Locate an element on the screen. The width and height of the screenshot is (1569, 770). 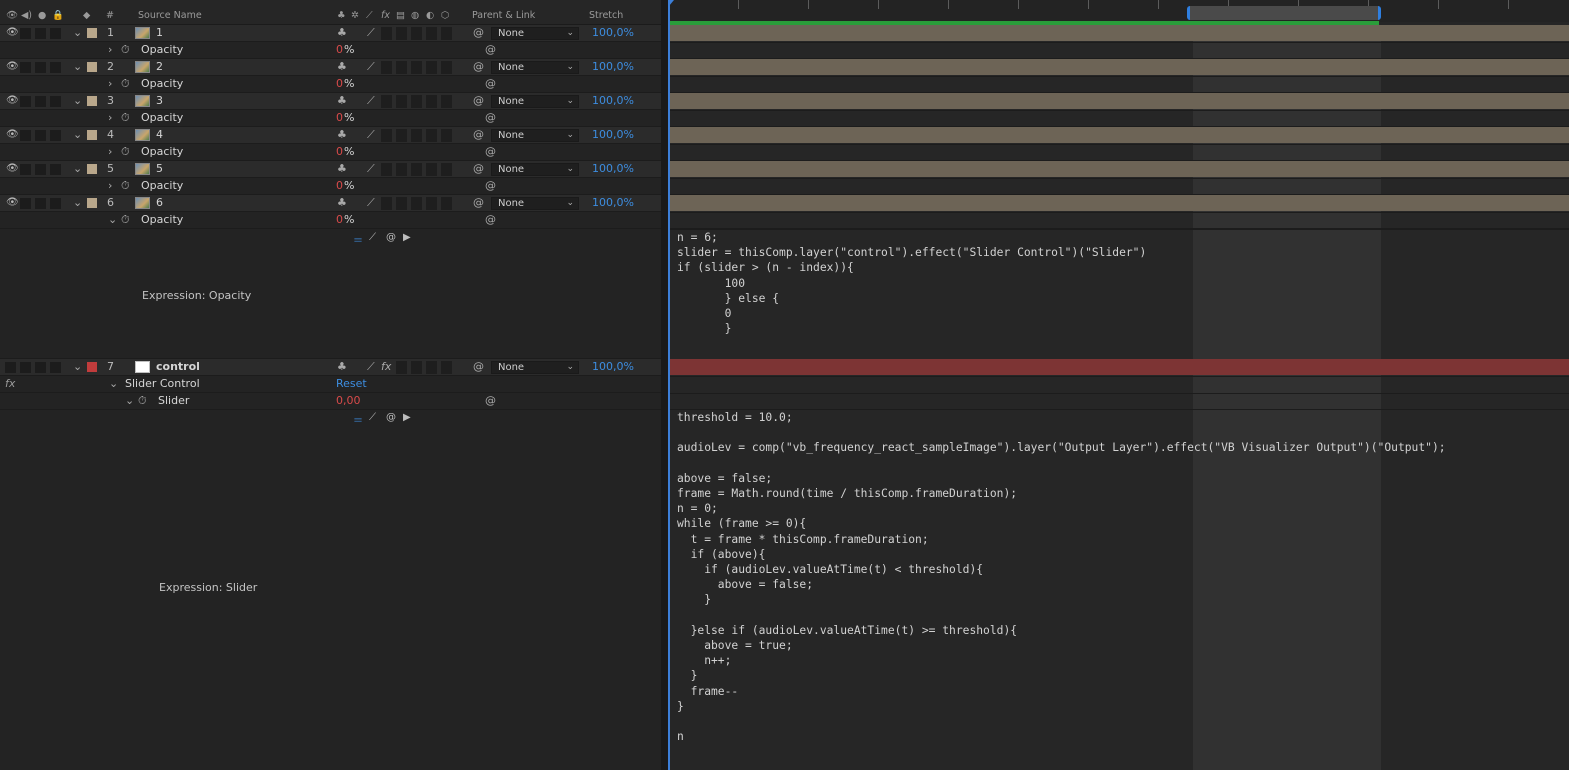
property-row-slider: ⌄ ⏱ Slider 0,00 @ is located at coordinates (330, 401).